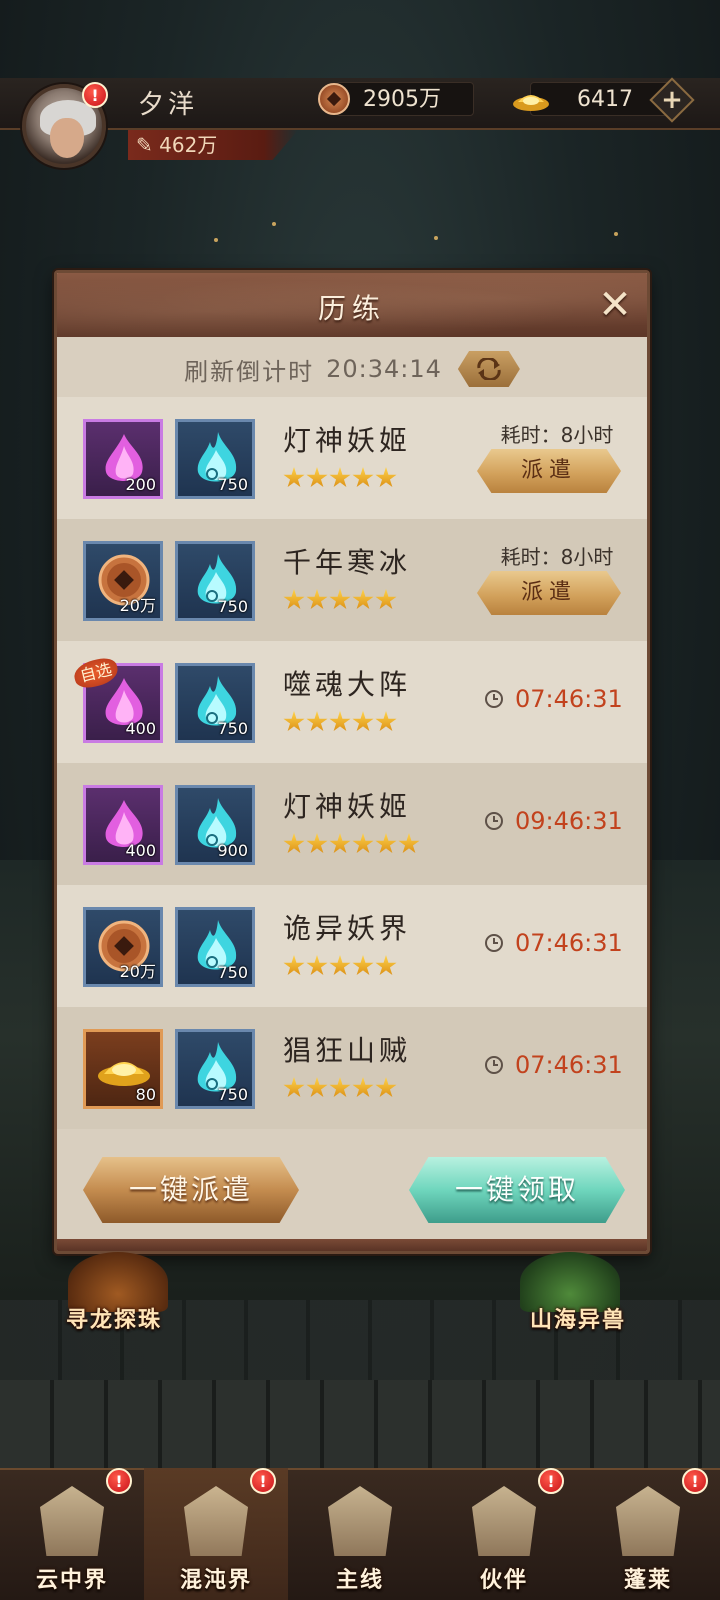 This screenshot has height=1600, width=720. What do you see at coordinates (615, 305) in the screenshot?
I see `close-icon: ✕` at bounding box center [615, 305].